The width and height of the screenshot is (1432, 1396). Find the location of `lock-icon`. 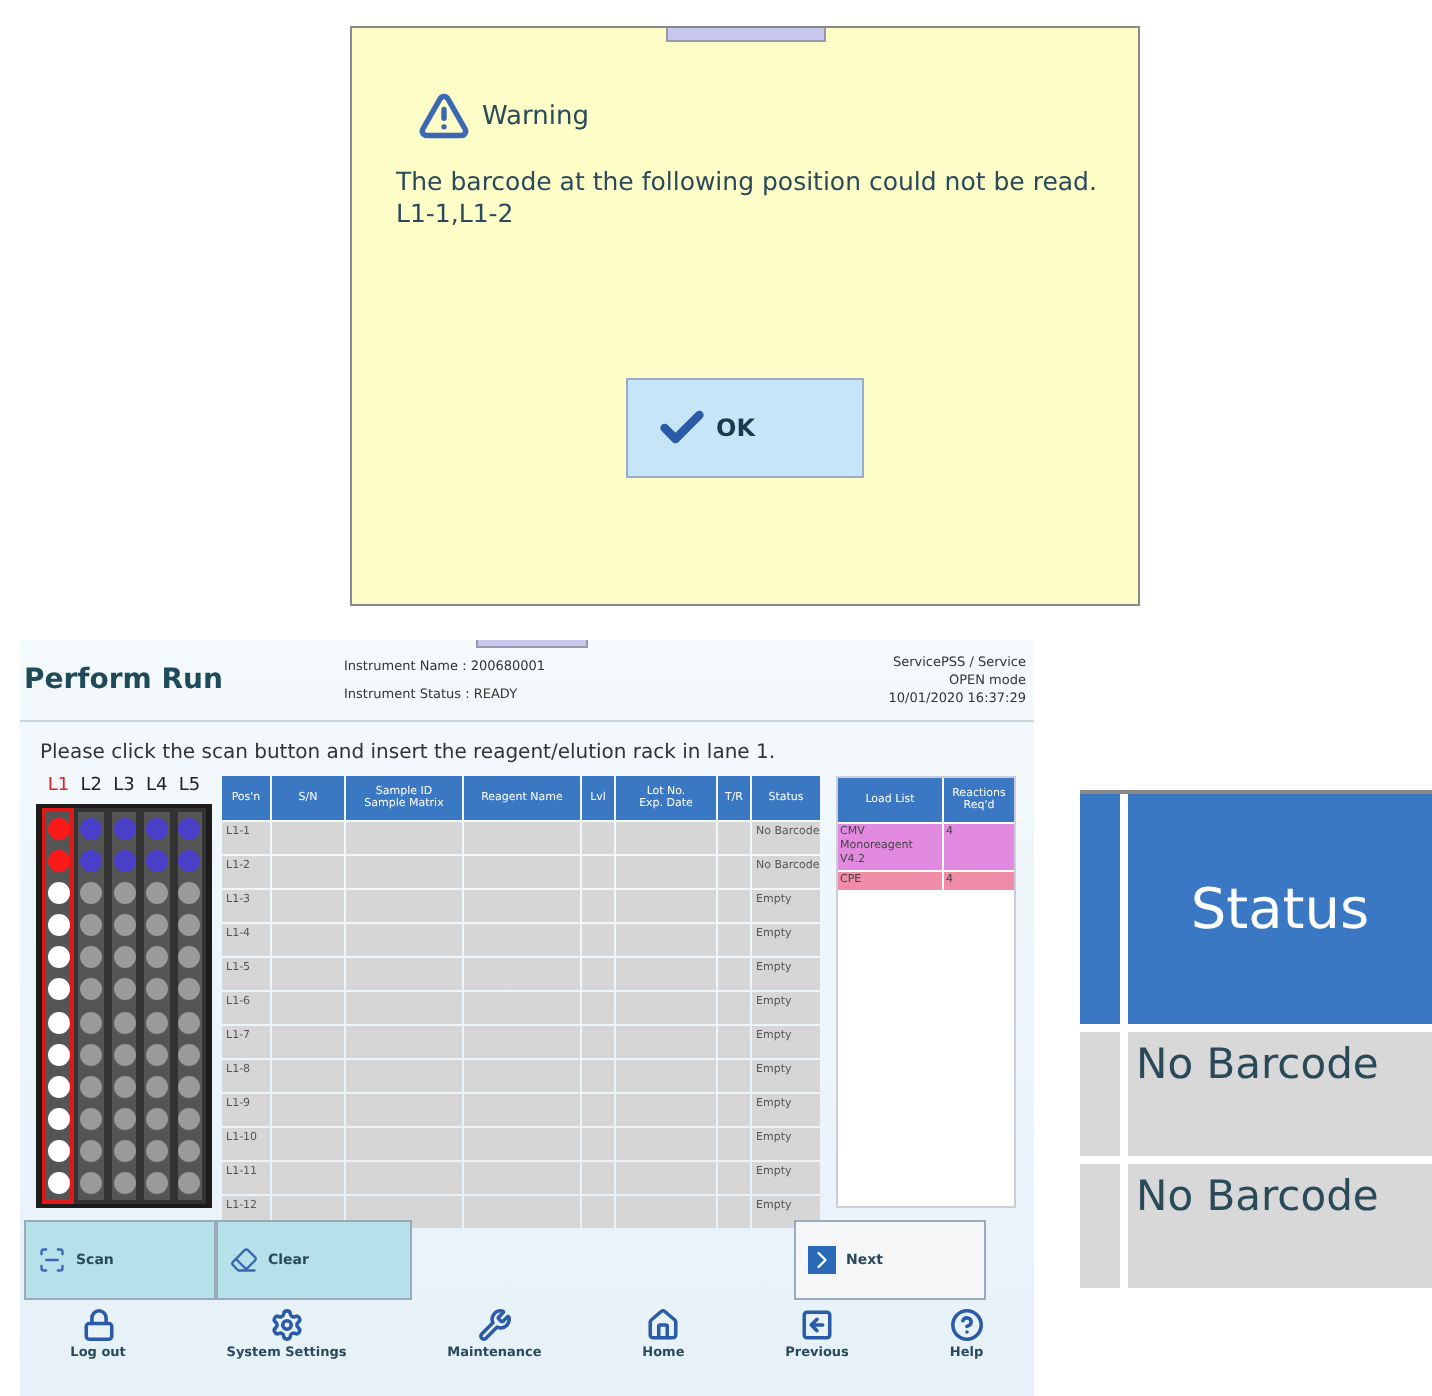

lock-icon is located at coordinates (98, 1325).